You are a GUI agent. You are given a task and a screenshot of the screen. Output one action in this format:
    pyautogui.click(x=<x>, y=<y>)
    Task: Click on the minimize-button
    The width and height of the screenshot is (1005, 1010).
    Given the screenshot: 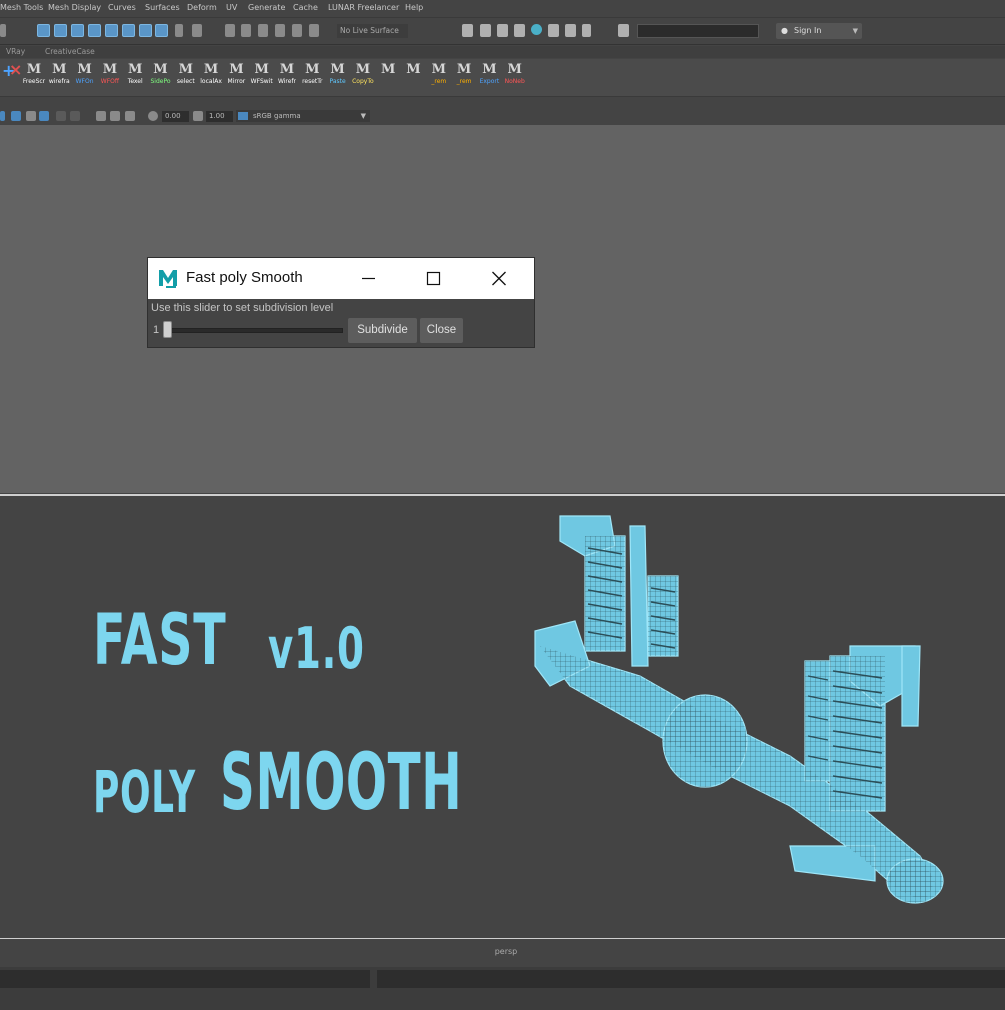 What is the action you would take?
    pyautogui.click(x=369, y=278)
    